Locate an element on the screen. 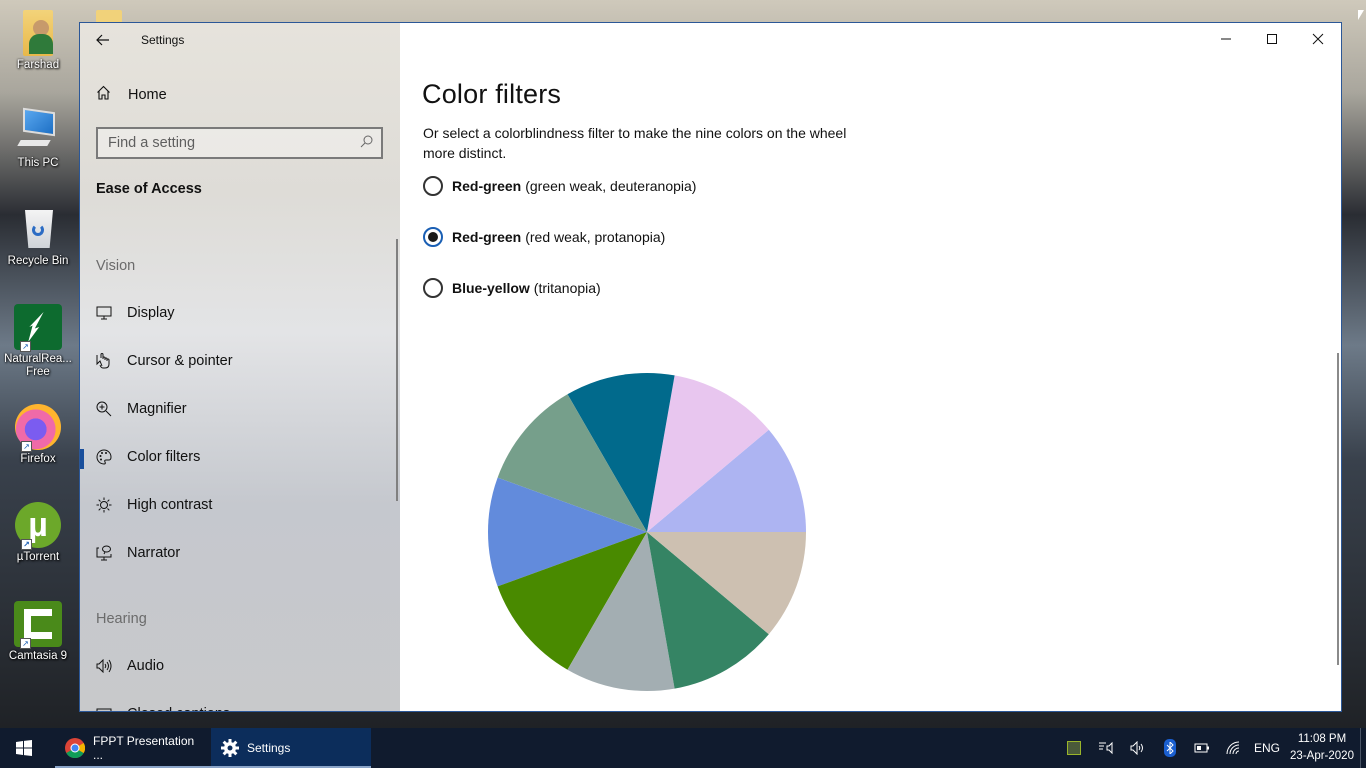 This screenshot has width=1366, height=768. group-header-hearing: Hearing is located at coordinates (121, 619).